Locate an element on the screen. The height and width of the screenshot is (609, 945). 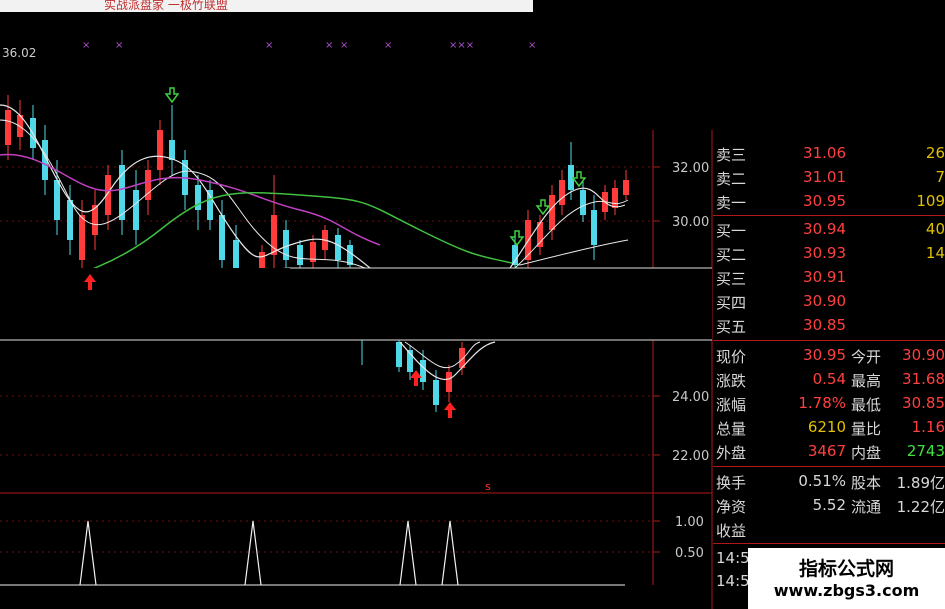
signal-s-marker: s is located at coordinates (488, 486).